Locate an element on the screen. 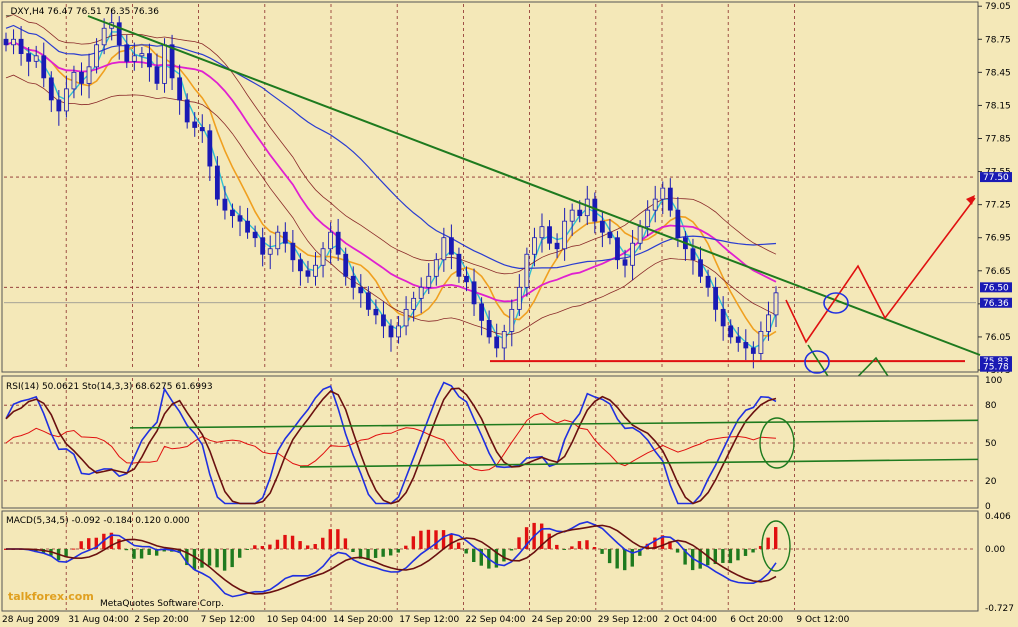 The height and width of the screenshot is (627, 1018). time-tick-label: 2 Sep 20:00 is located at coordinates (161, 620).